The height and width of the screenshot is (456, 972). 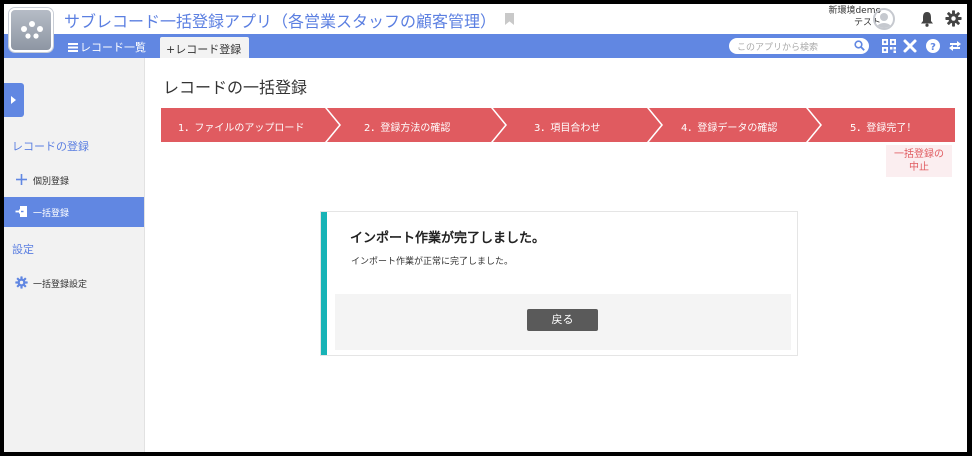 What do you see at coordinates (74, 255) in the screenshot?
I see `sidebar: レコードの登録 個別登録 一括登録 設定 一括登録設定` at bounding box center [74, 255].